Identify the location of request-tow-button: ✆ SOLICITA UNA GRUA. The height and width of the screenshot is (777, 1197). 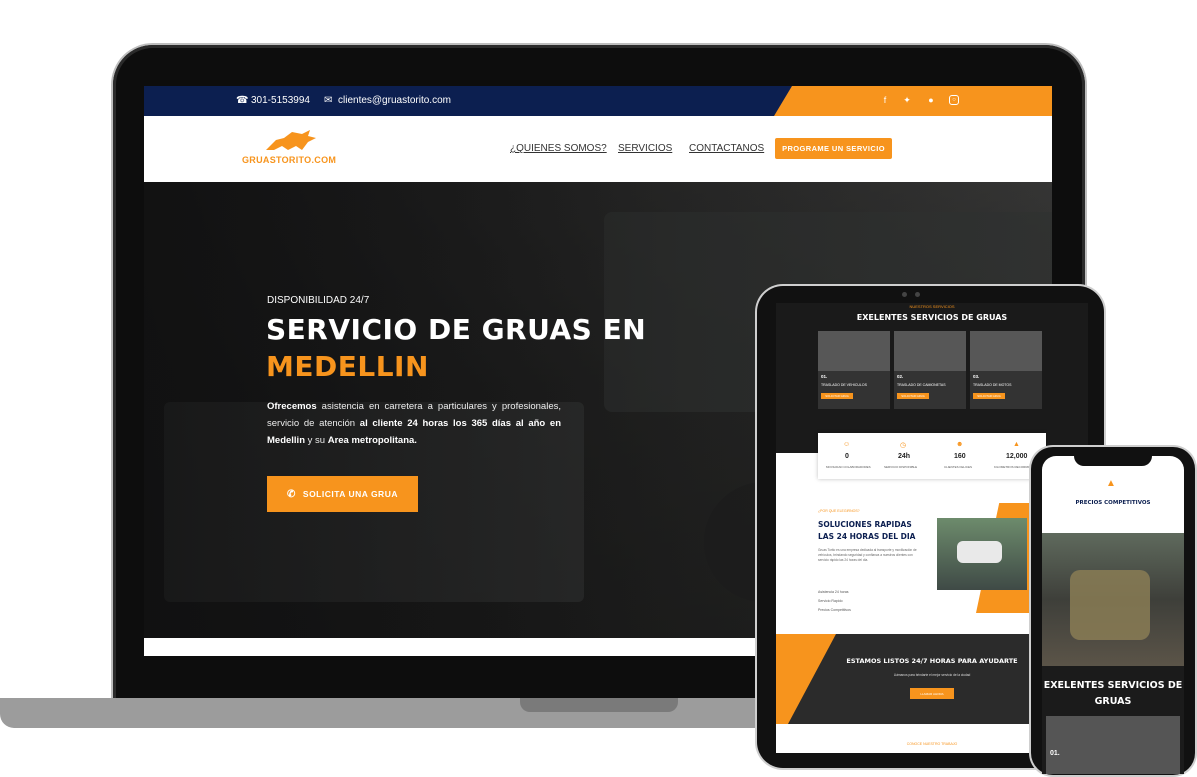
(342, 494).